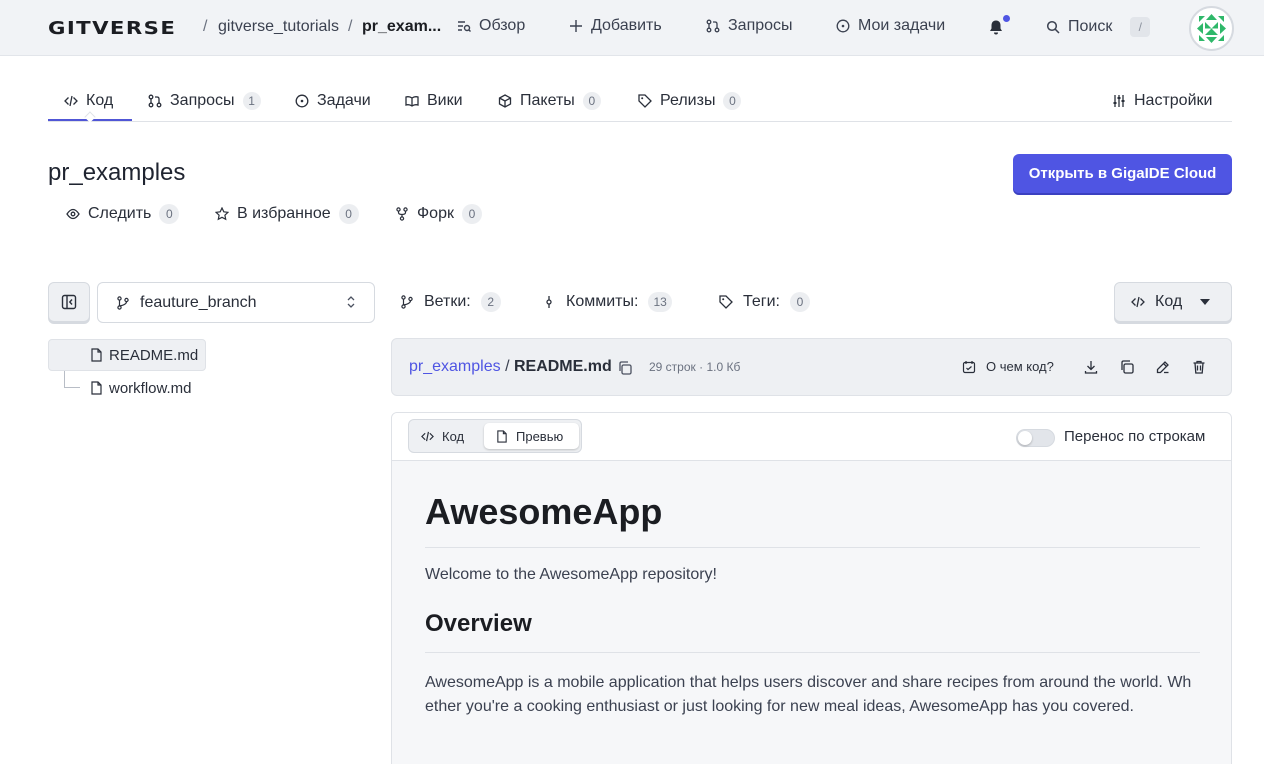 The width and height of the screenshot is (1264, 764). Describe the element at coordinates (531, 436) in the screenshot. I see `view-mode-preview: Превью` at that location.